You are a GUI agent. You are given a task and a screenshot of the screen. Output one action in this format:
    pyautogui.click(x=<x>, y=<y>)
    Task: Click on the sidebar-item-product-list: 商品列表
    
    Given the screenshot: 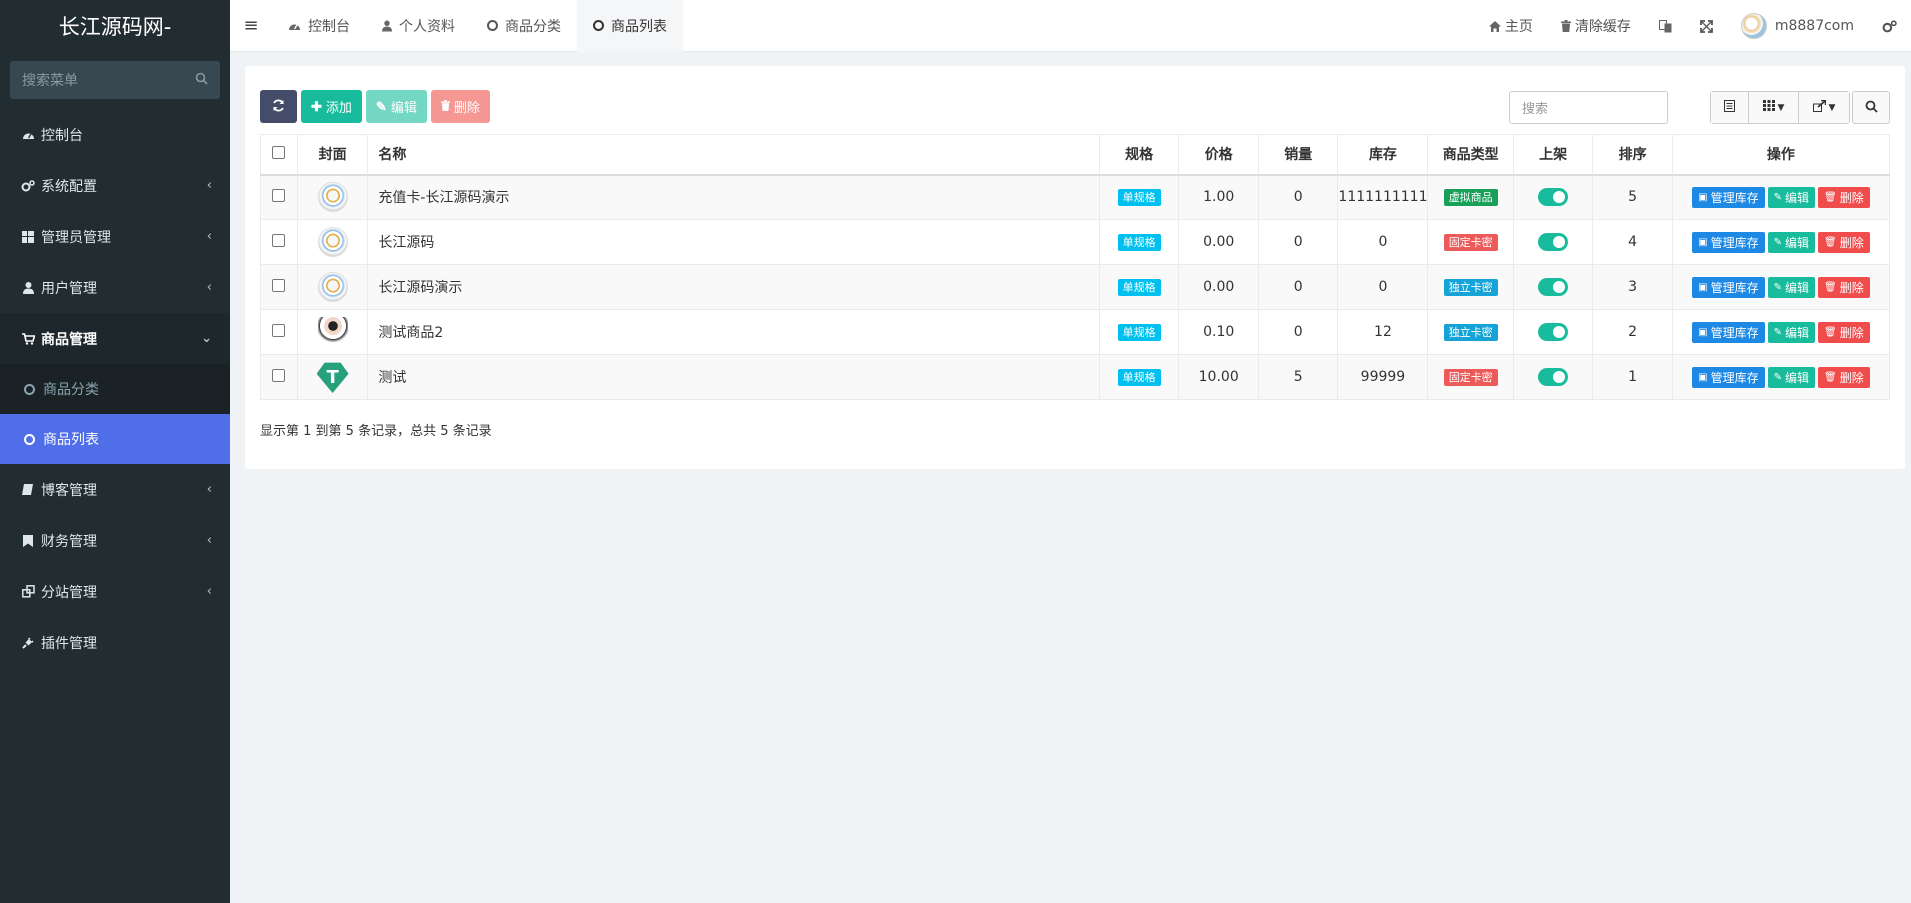 What is the action you would take?
    pyautogui.click(x=115, y=439)
    